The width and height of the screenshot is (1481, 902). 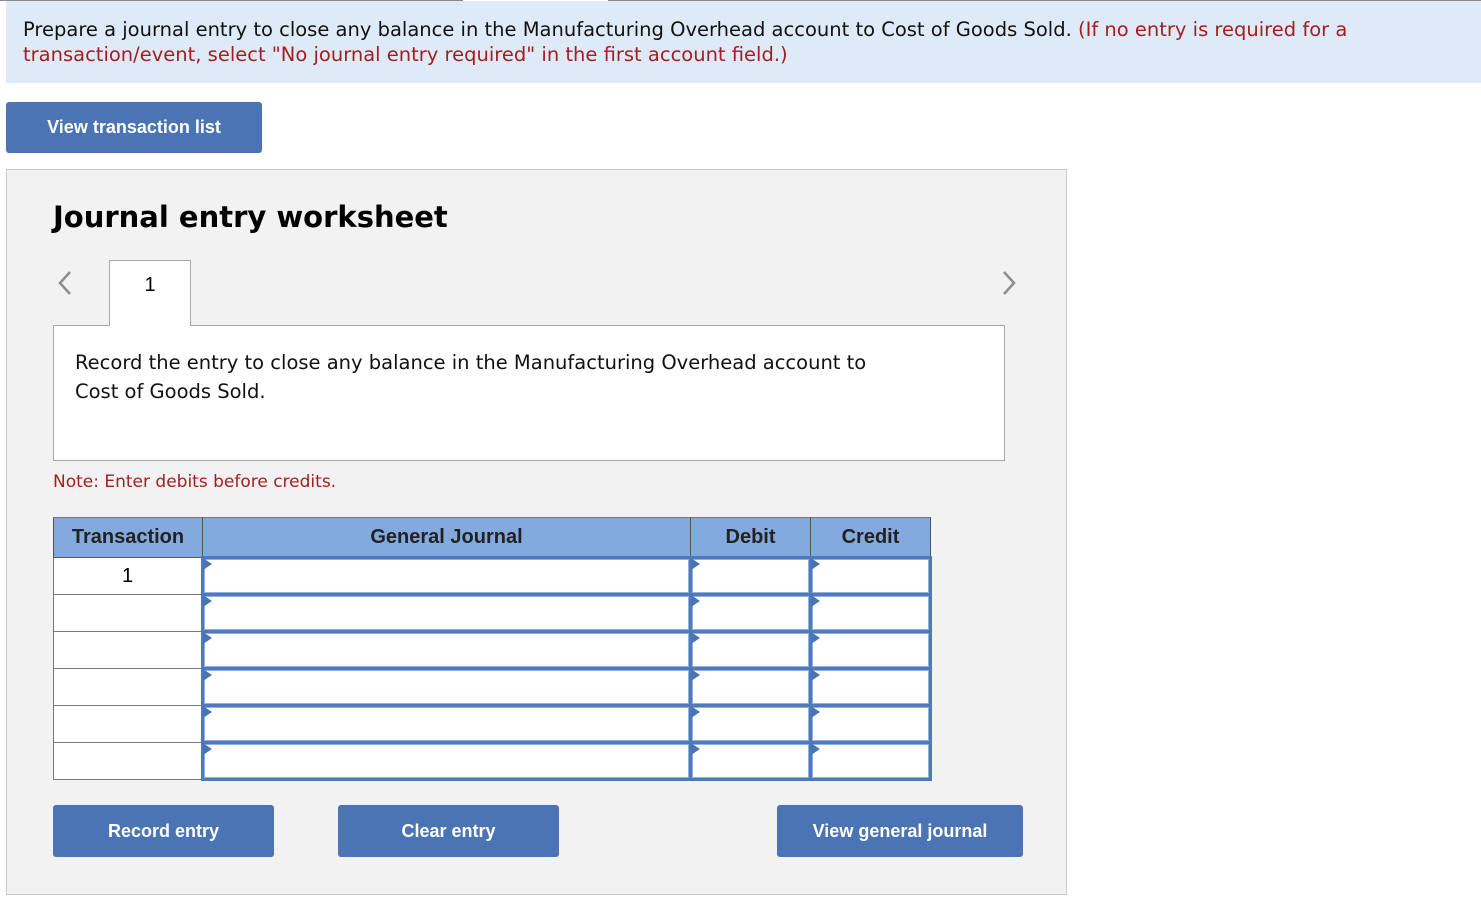 What do you see at coordinates (163, 831) in the screenshot?
I see `record-entry-button: Record entry` at bounding box center [163, 831].